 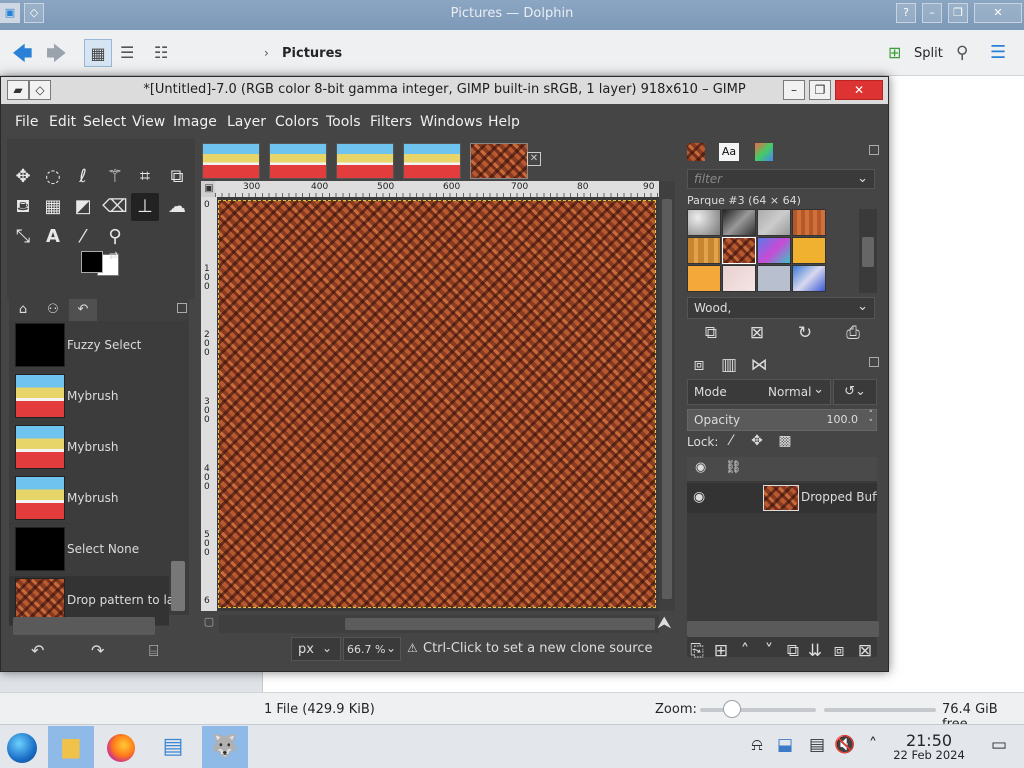 What do you see at coordinates (209, 623) in the screenshot?
I see `quick-mask-icon: ▢` at bounding box center [209, 623].